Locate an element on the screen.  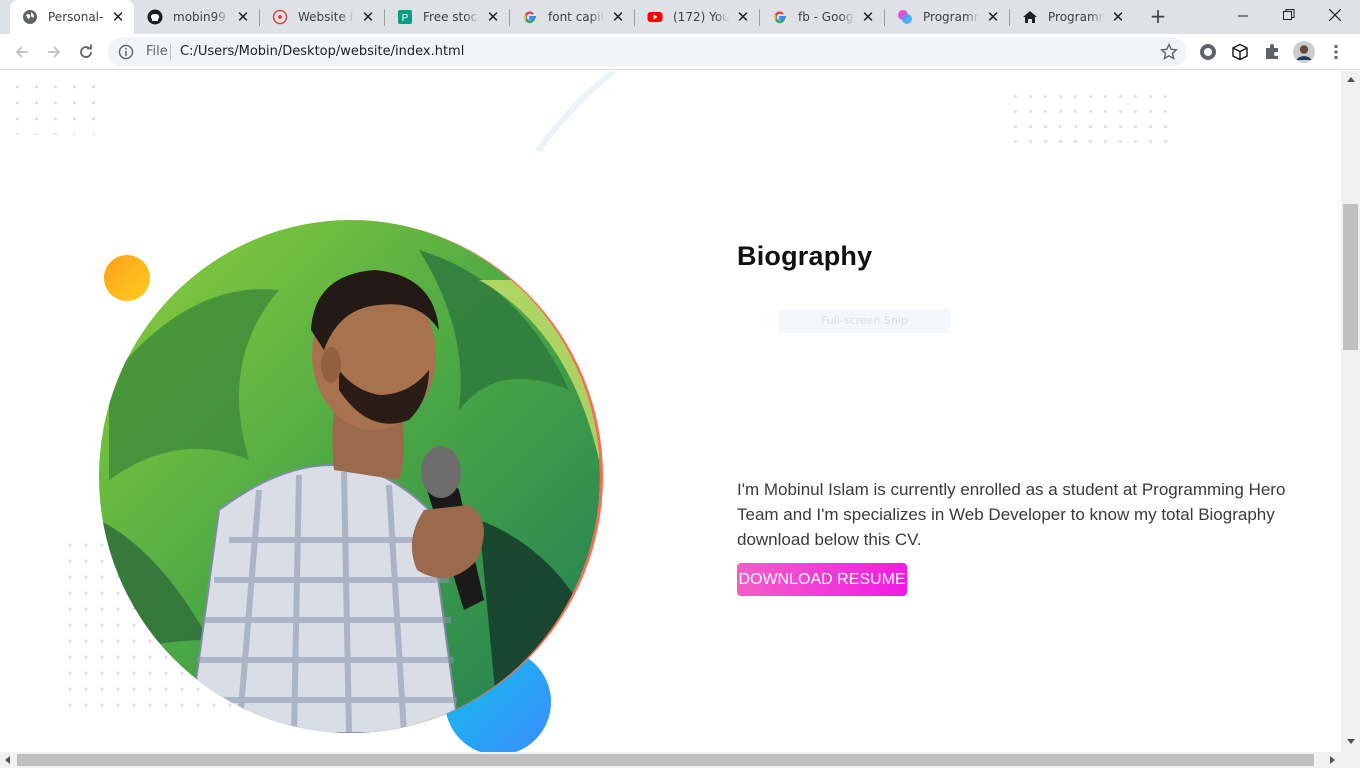
download-resume-button: DOWNLOAD RESUME is located at coordinates (822, 579).